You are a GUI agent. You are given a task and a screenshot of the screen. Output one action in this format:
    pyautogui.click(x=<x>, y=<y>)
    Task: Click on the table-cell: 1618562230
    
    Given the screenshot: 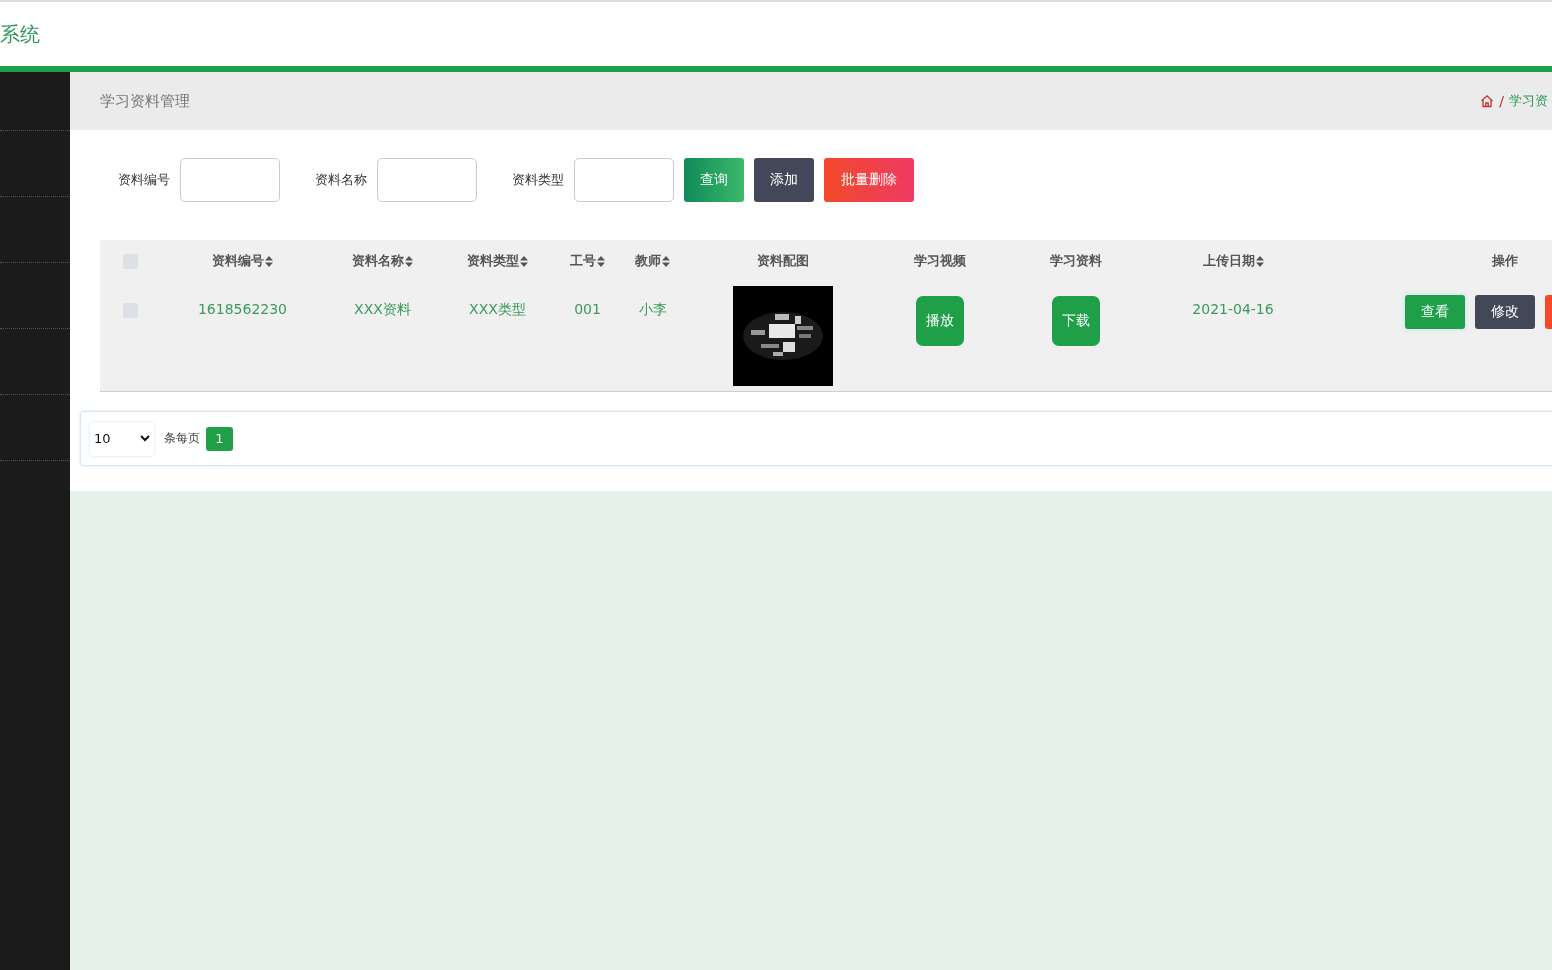 What is the action you would take?
    pyautogui.click(x=242, y=309)
    